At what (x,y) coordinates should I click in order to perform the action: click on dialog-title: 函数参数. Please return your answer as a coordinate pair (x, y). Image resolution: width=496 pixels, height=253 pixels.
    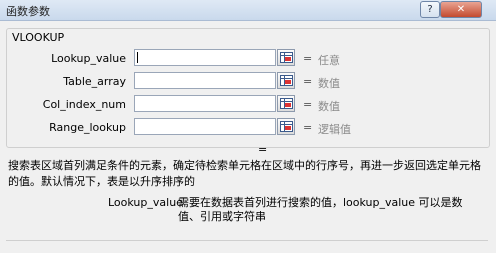
    Looking at the image, I should click on (28, 11).